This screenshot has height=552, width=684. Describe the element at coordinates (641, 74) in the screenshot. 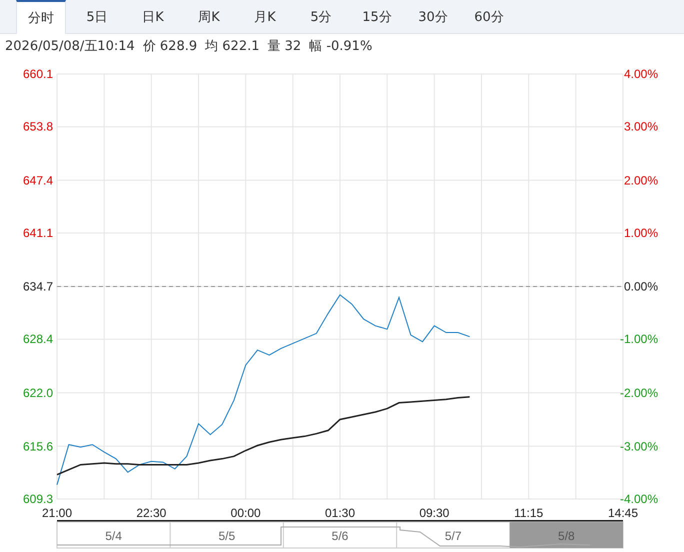

I see `percent-axis-label: 4.00%` at that location.